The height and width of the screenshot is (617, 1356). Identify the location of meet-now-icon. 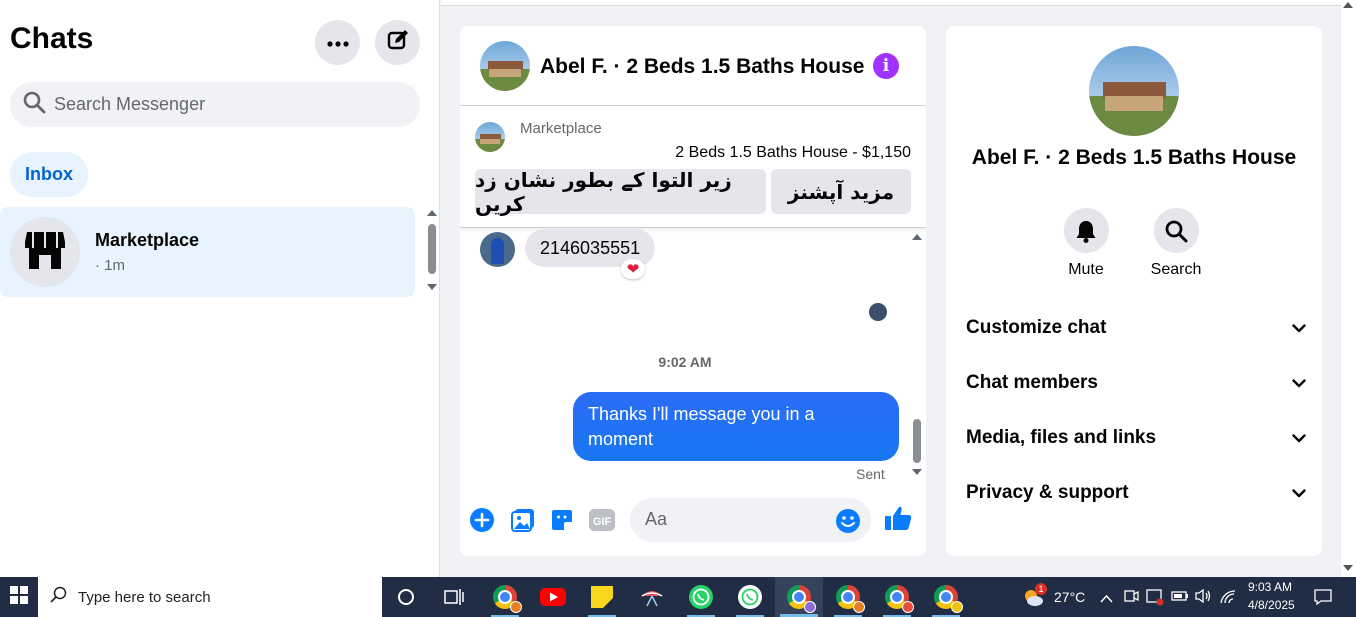
(1131, 598).